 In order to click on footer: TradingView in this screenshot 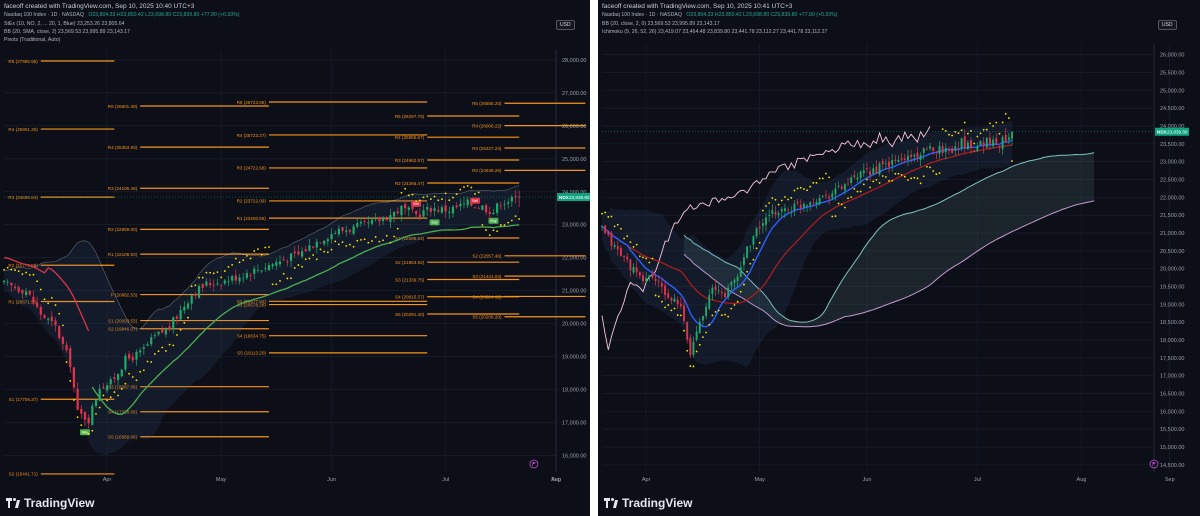, I will do `click(295, 499)`.